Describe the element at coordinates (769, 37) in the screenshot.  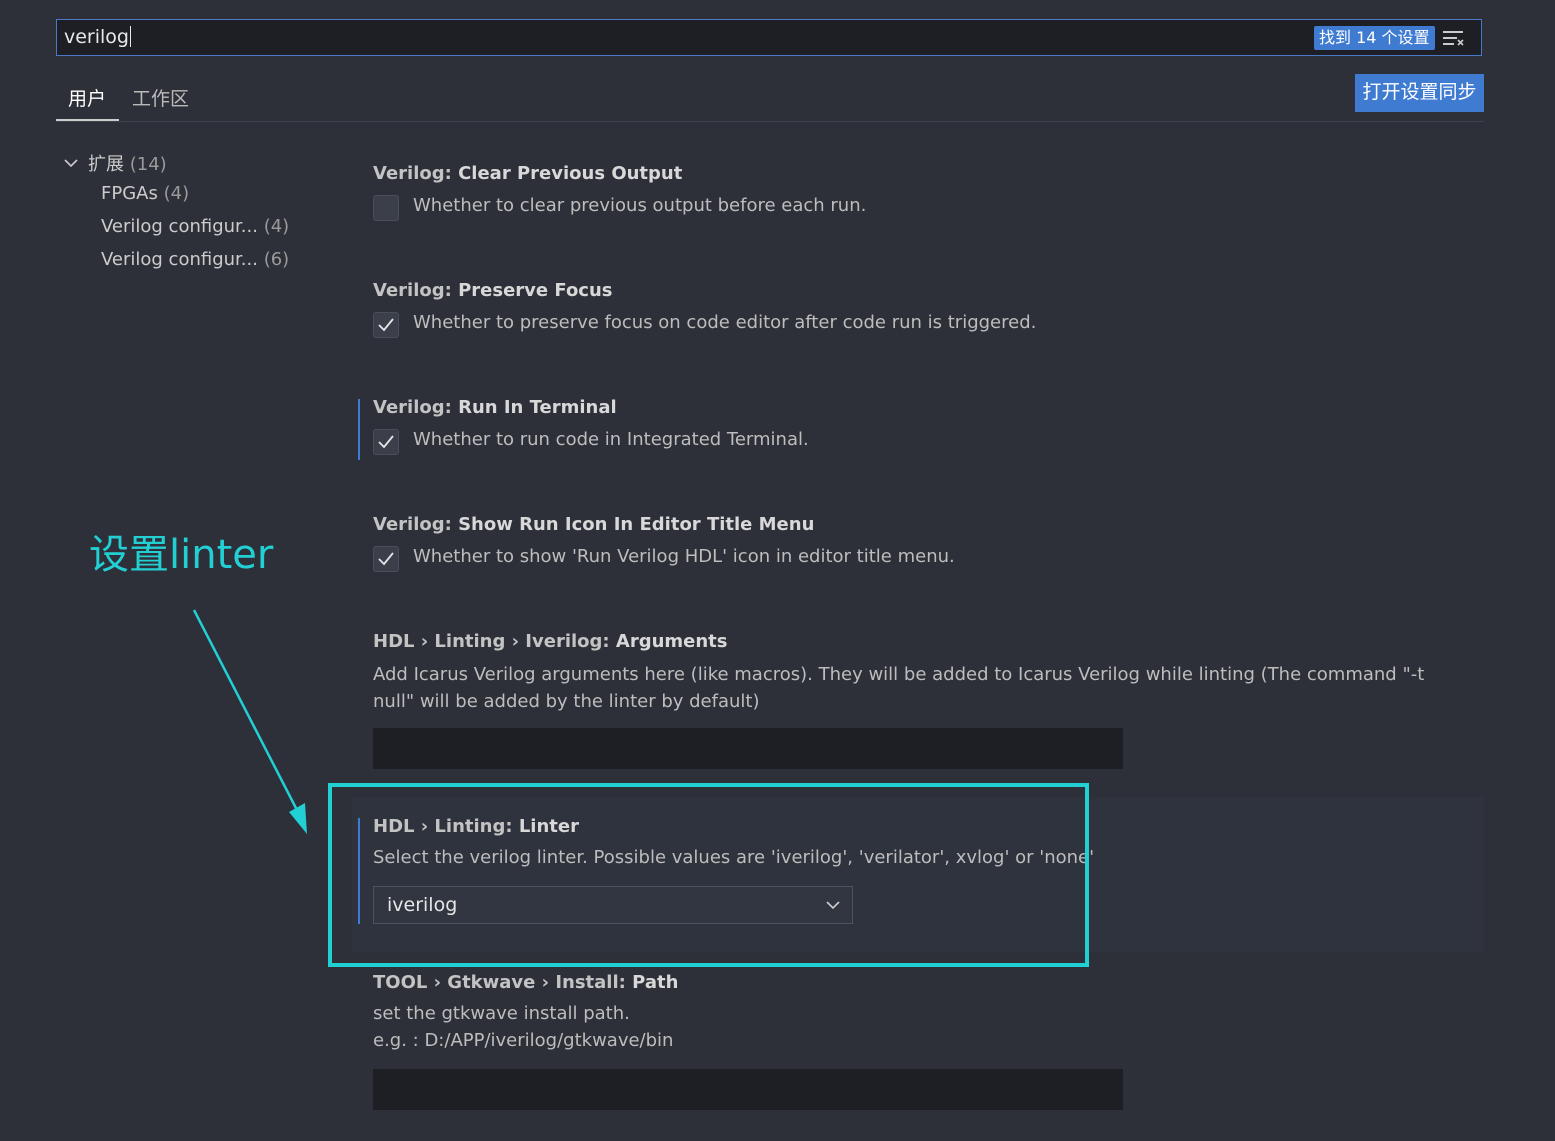
I see `search-box: verilog 找到 14 个设置` at that location.